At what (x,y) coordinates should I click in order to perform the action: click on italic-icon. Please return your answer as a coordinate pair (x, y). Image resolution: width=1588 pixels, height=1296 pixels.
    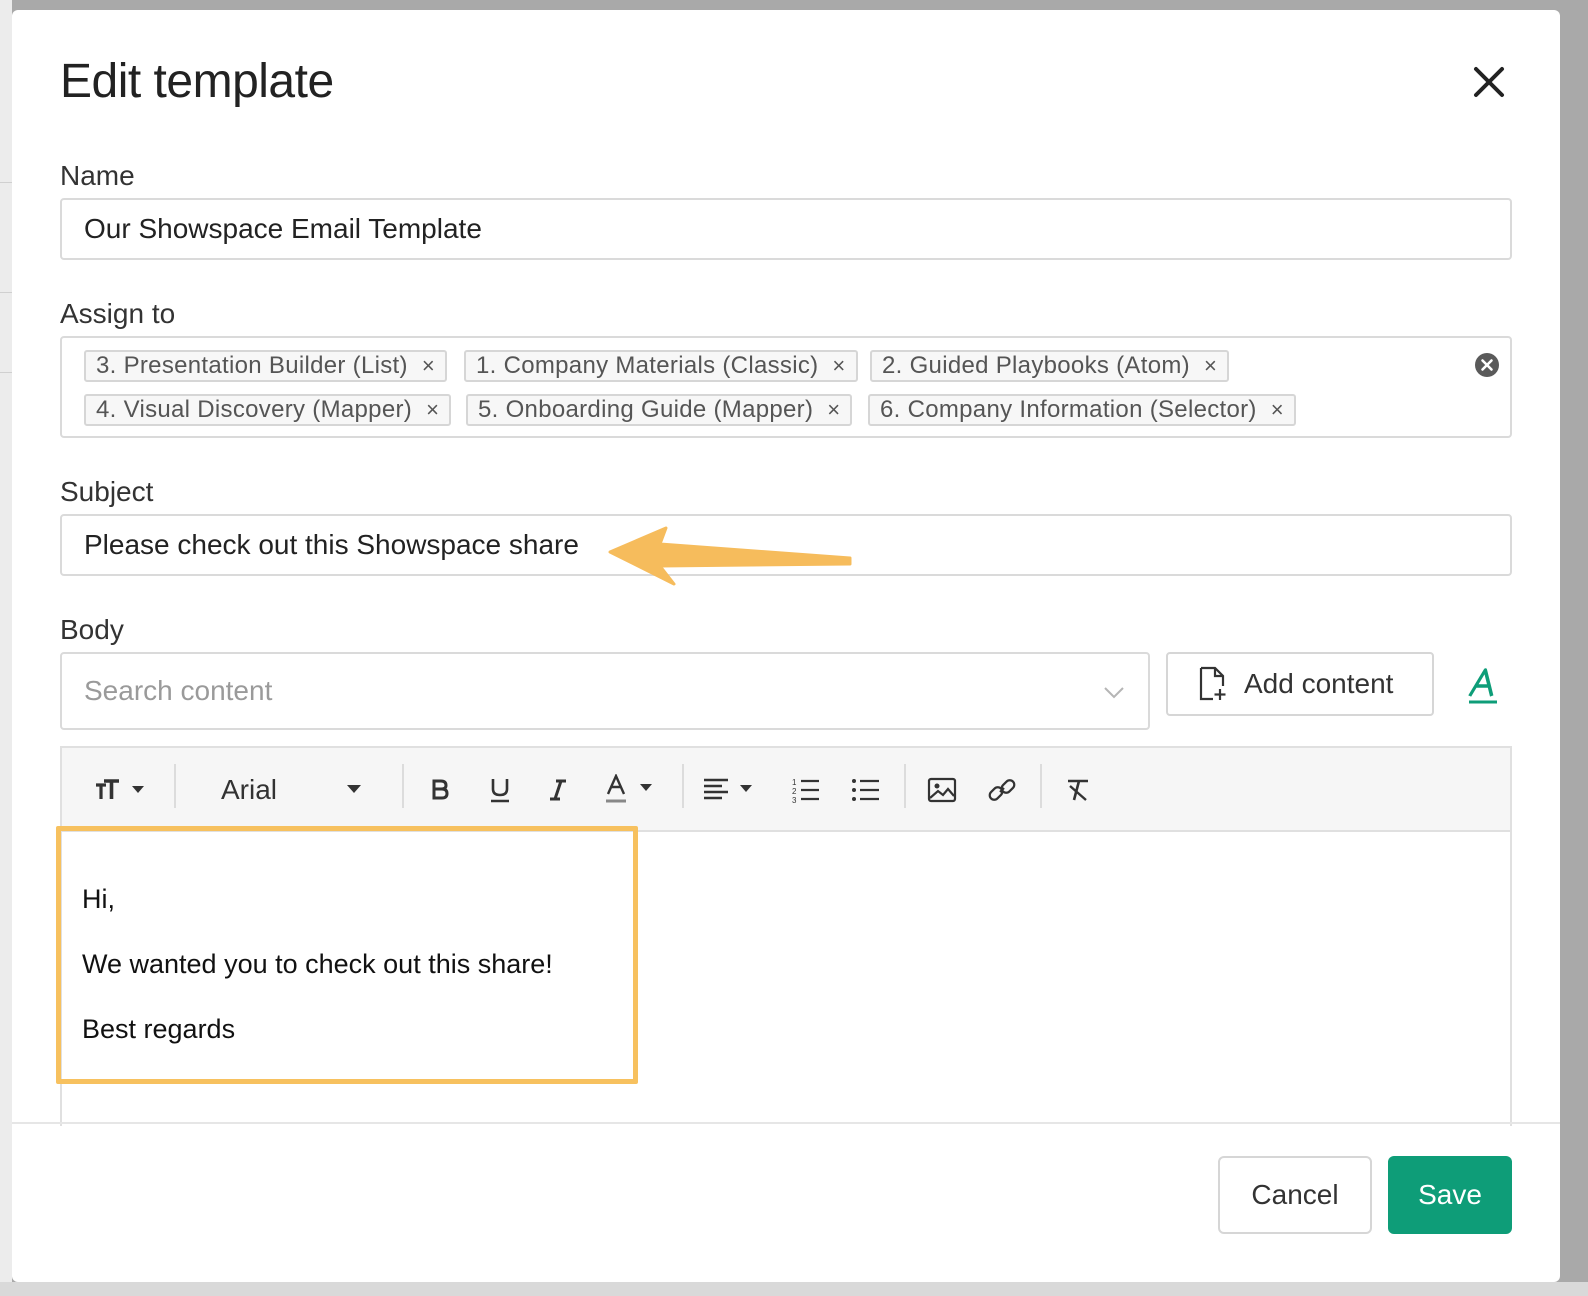
    Looking at the image, I should click on (558, 790).